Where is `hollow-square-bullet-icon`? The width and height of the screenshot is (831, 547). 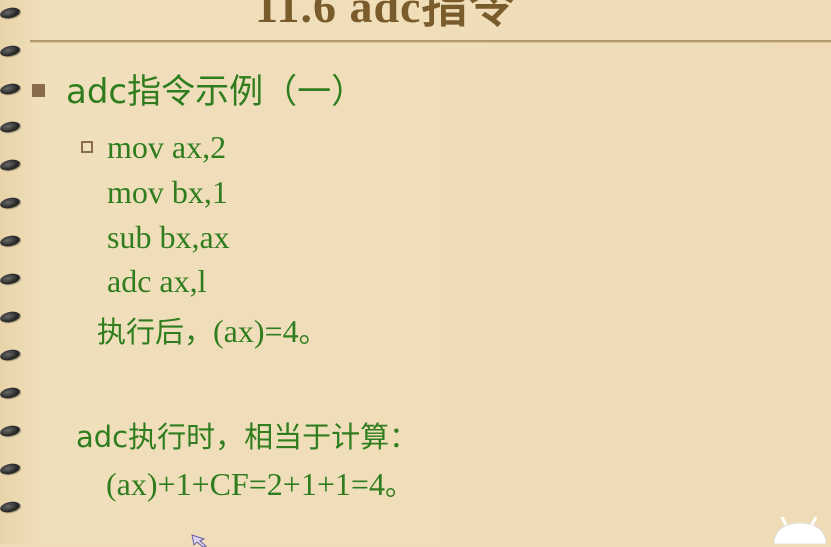 hollow-square-bullet-icon is located at coordinates (87, 147).